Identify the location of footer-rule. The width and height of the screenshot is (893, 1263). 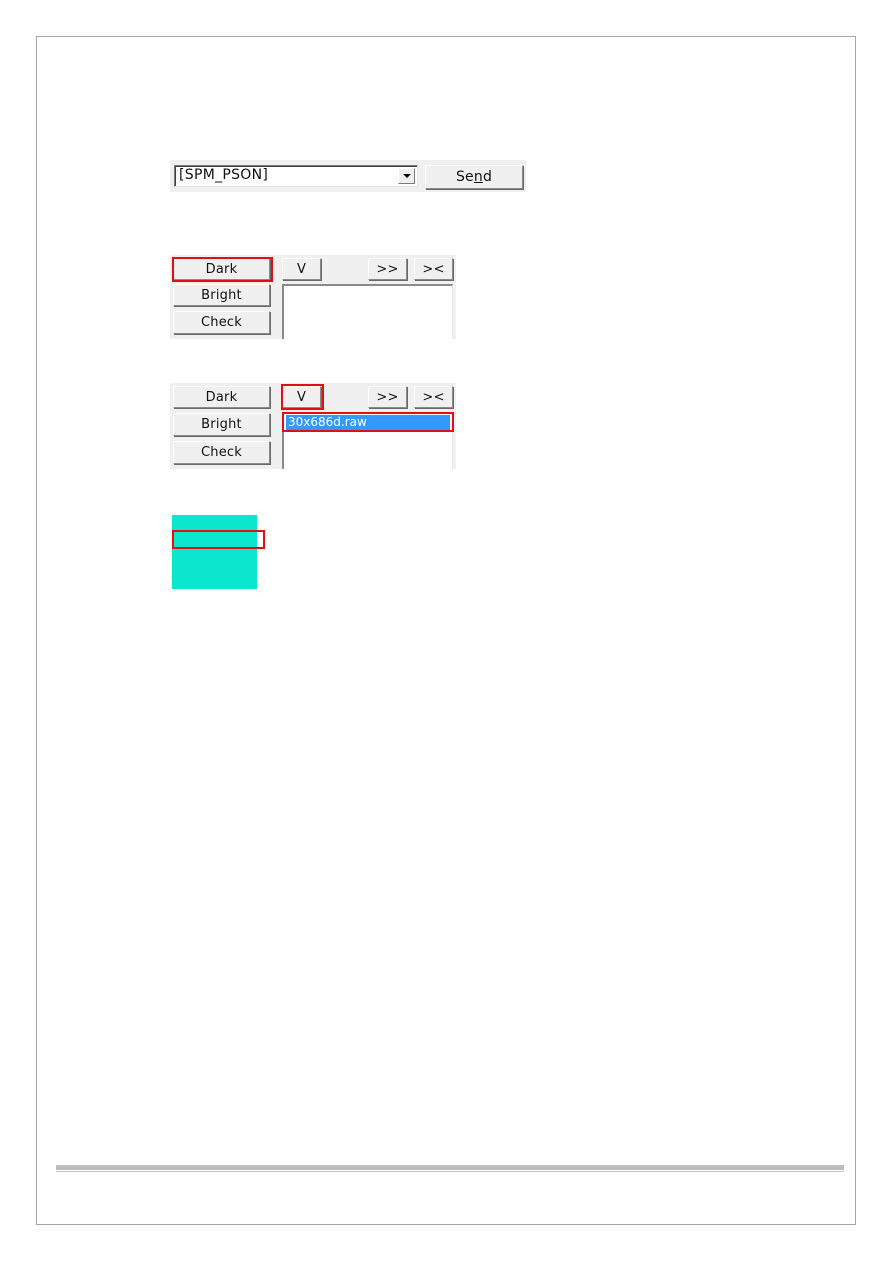
(450, 1167).